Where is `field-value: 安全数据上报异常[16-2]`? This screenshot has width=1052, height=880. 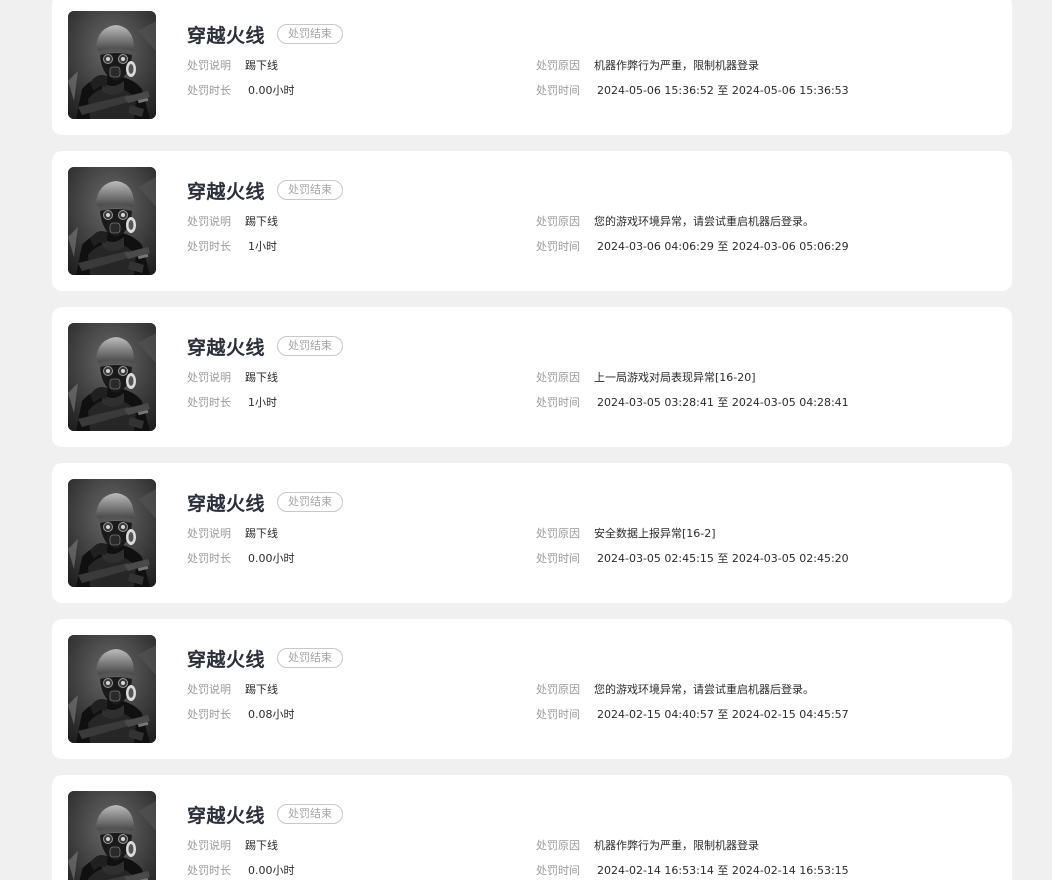
field-value: 安全数据上报异常[16-2] is located at coordinates (655, 533).